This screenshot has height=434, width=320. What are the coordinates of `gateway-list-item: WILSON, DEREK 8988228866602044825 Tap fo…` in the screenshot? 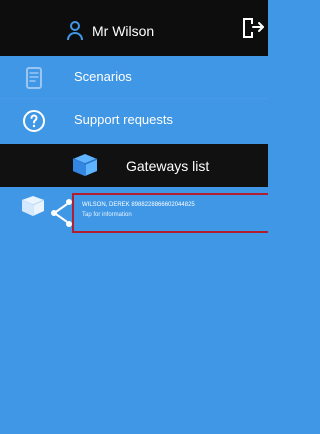 It's located at (134, 224).